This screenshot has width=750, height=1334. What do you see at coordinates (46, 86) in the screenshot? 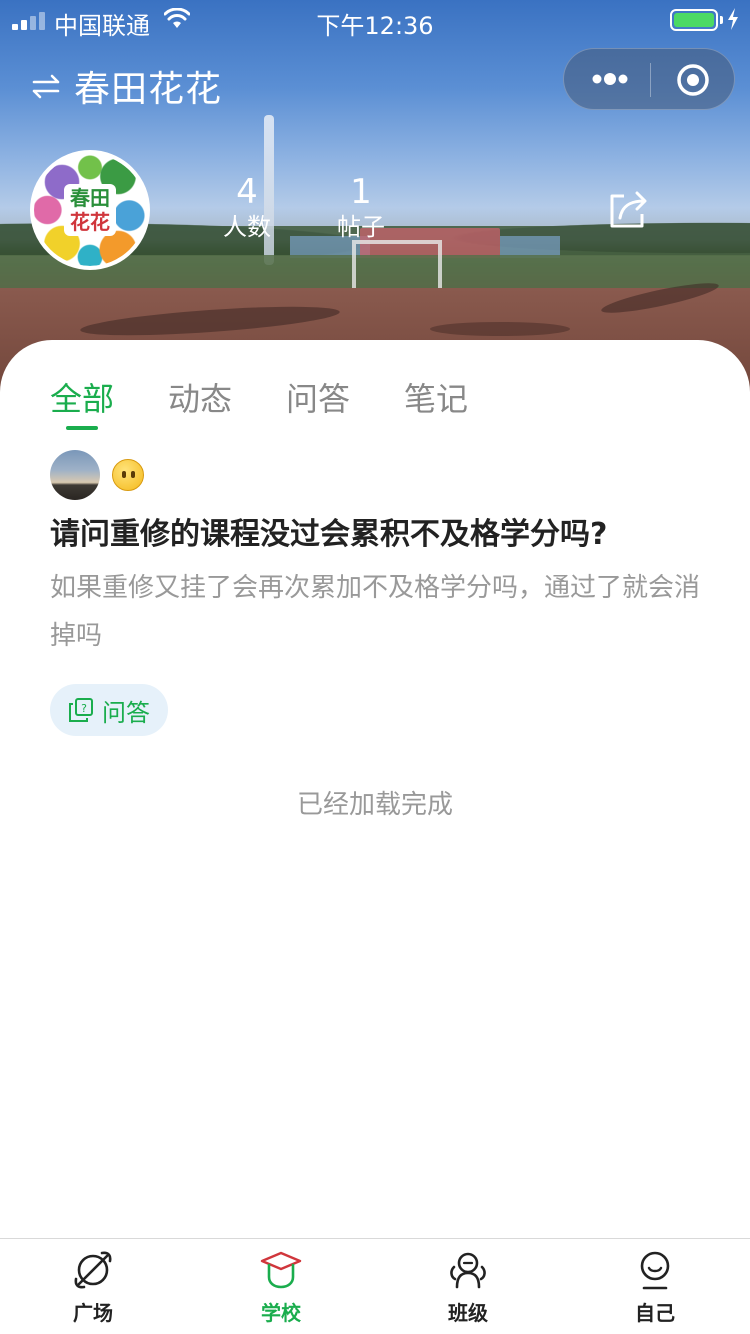
I see `switch-arrows-icon` at bounding box center [46, 86].